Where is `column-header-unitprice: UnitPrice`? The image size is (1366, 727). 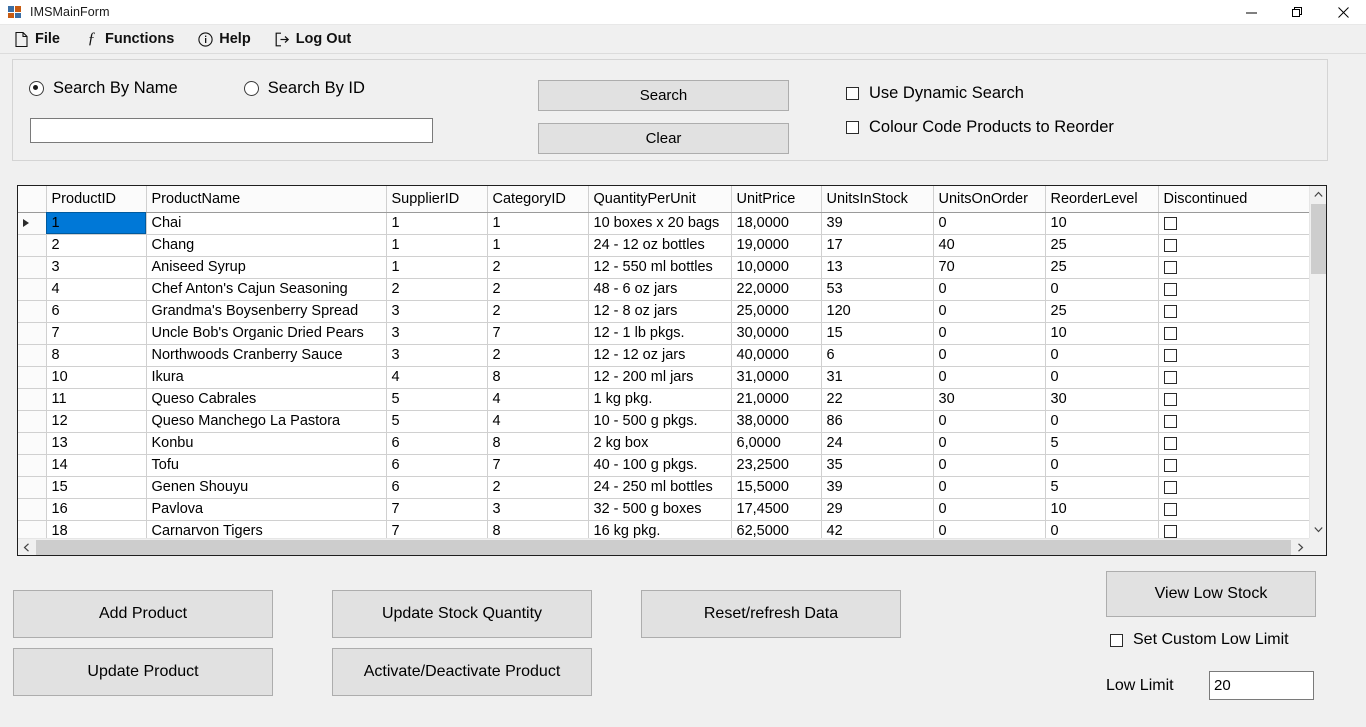
column-header-unitprice: UnitPrice is located at coordinates (776, 199).